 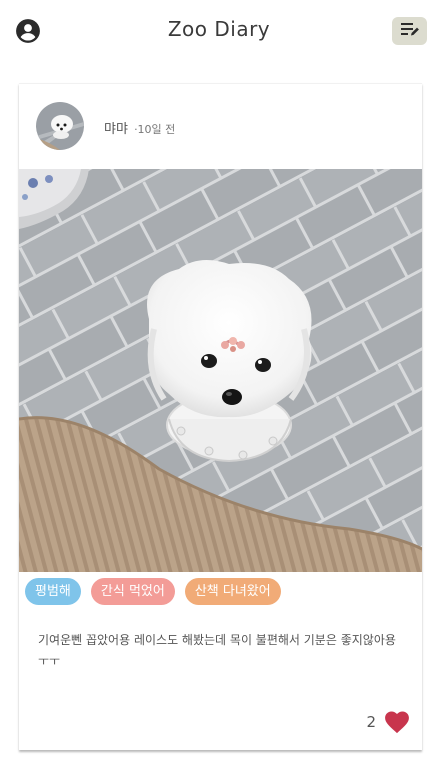 I want to click on edit-list-icon, so click(x=410, y=31).